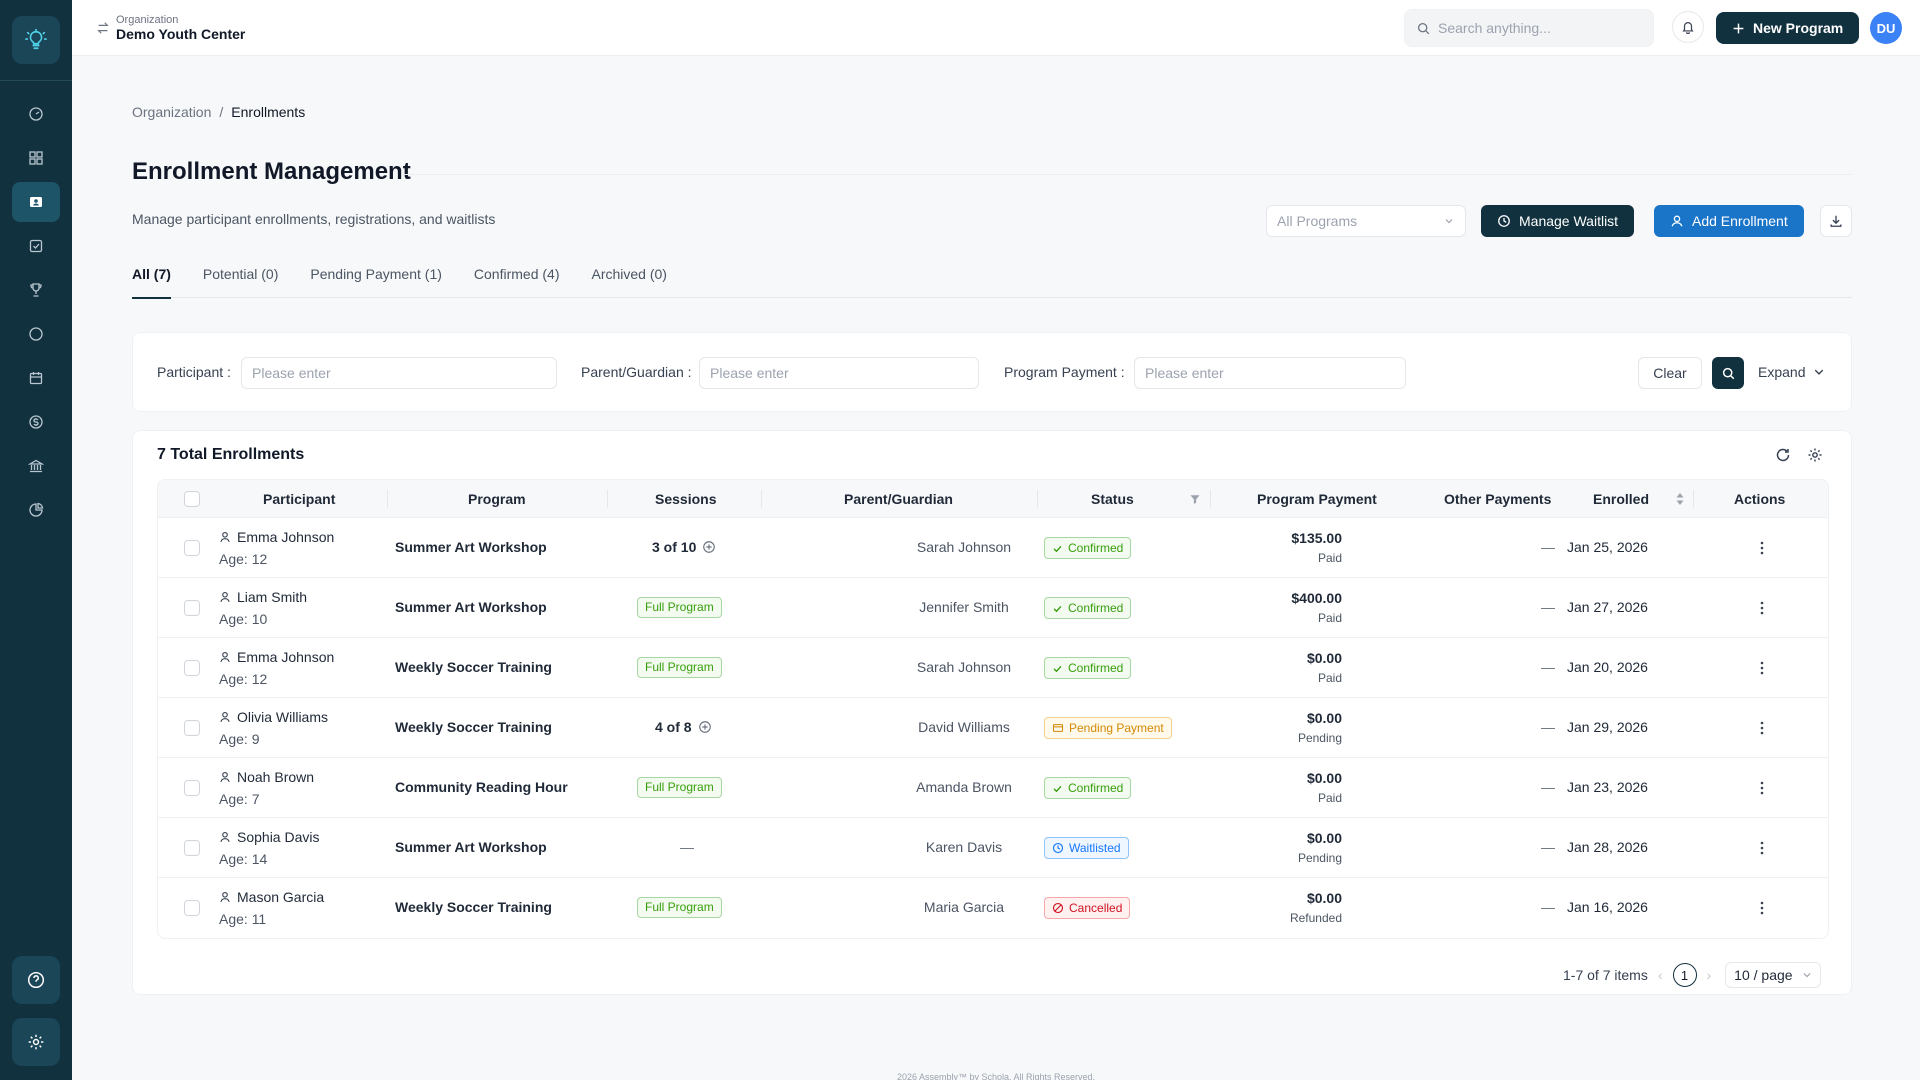 This screenshot has height=1080, width=1920. I want to click on status-badge: Cancelled, so click(1087, 908).